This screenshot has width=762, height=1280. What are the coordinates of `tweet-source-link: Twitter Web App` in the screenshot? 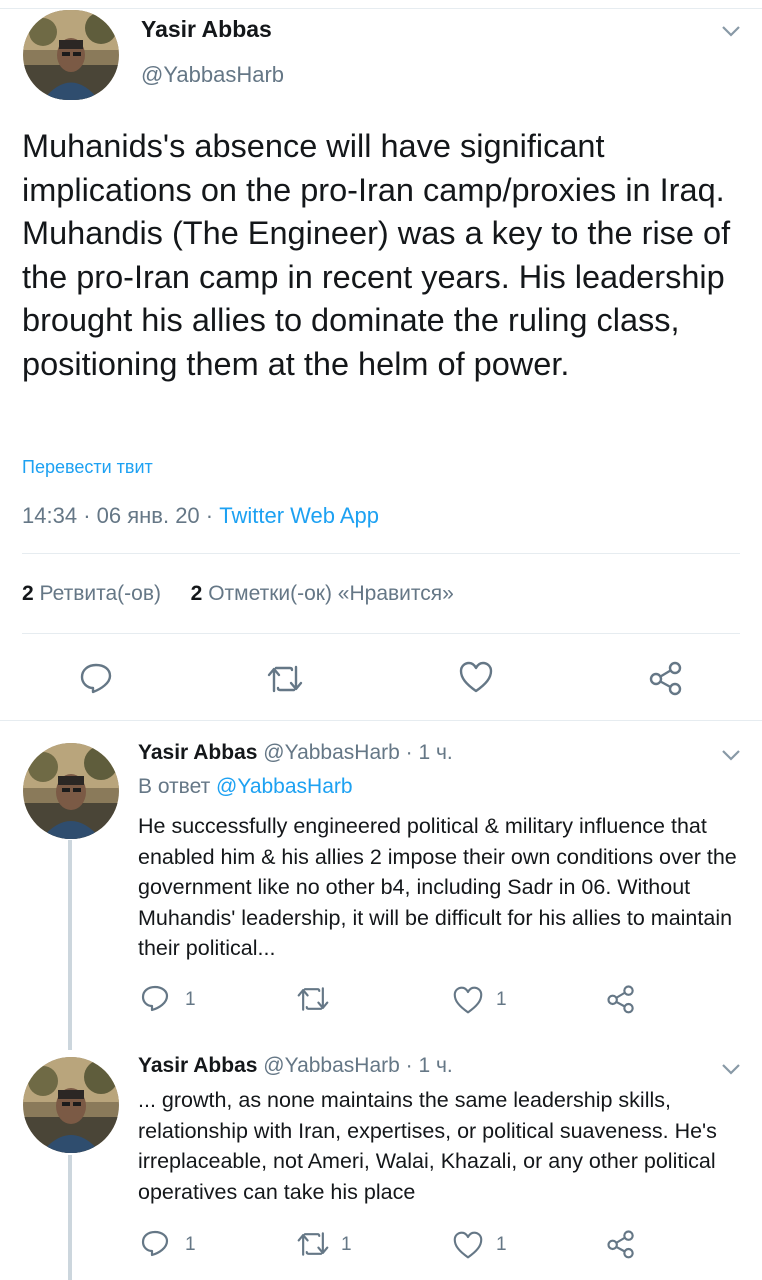 It's located at (299, 515).